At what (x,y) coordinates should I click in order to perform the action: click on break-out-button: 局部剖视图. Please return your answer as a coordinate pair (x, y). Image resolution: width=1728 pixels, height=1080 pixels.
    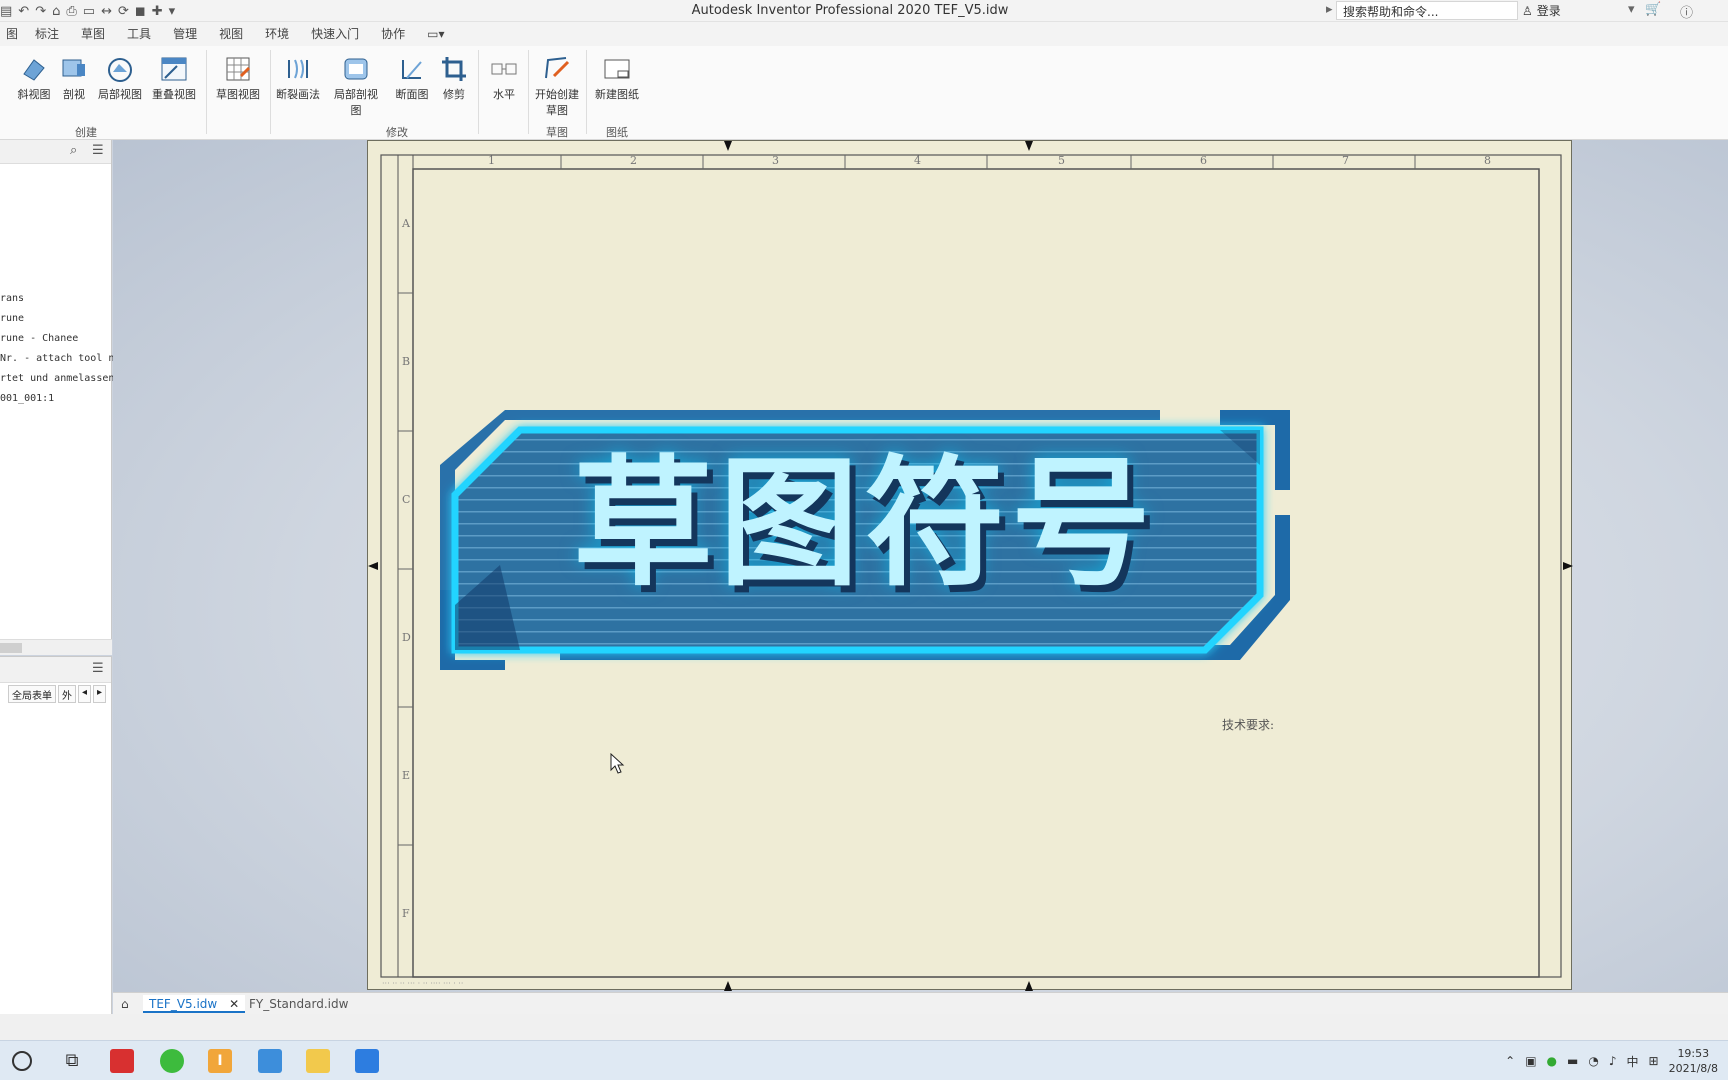
    Looking at the image, I should click on (356, 83).